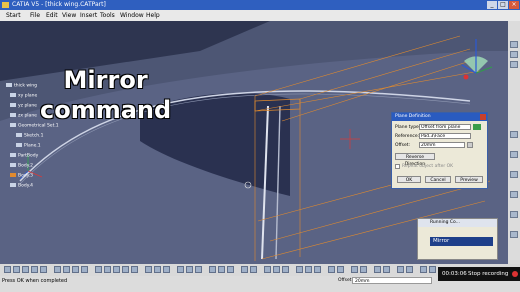  What do you see at coordinates (153, 15) in the screenshot?
I see `menu-help: Help` at bounding box center [153, 15].